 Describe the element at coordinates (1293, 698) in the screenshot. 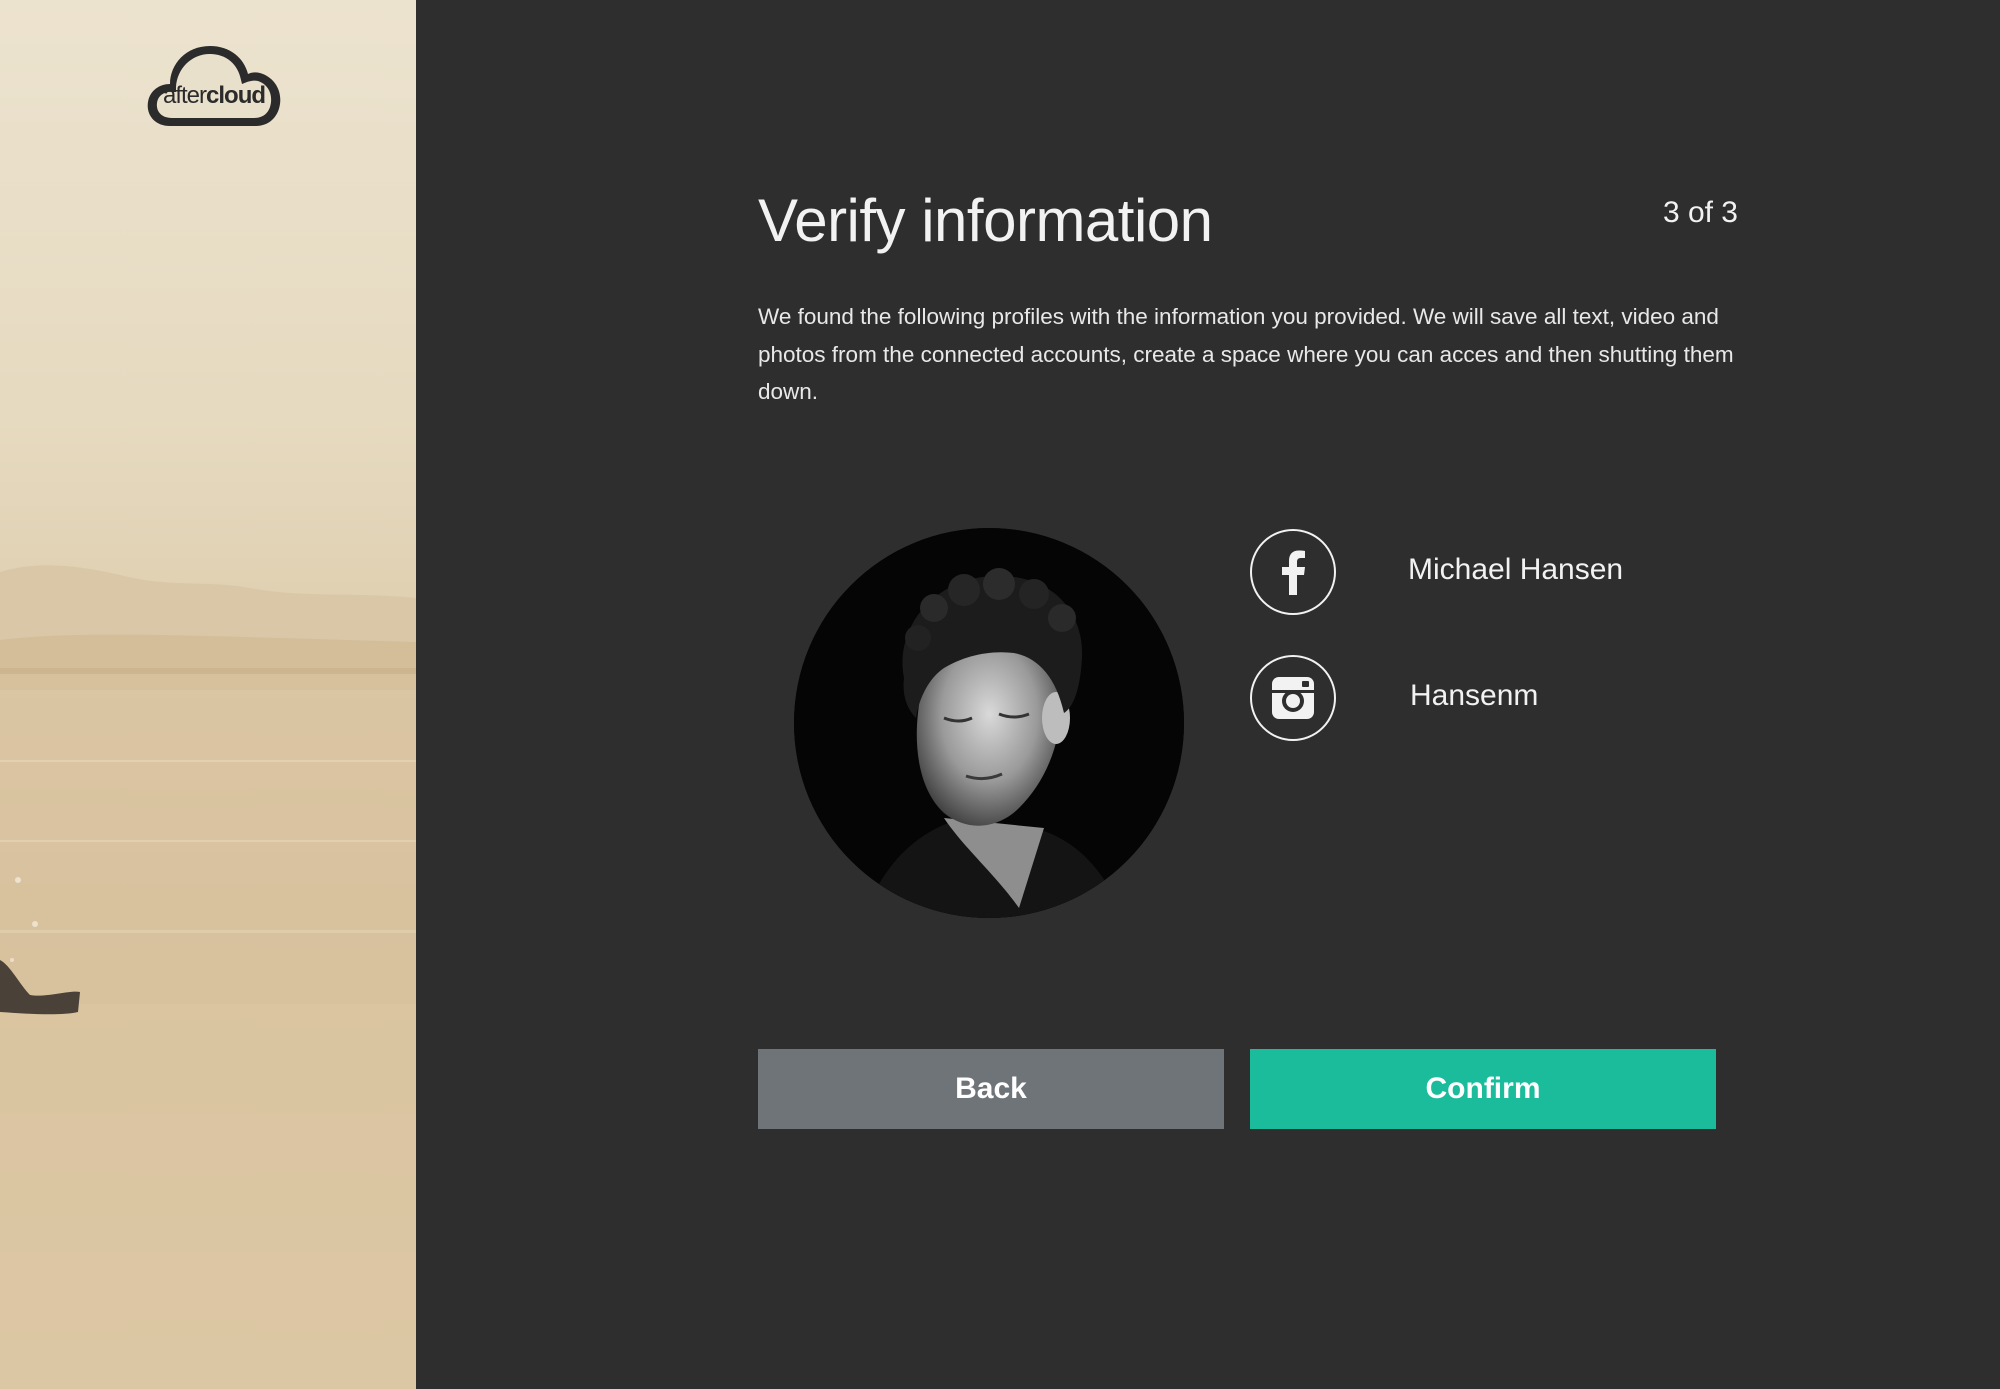

I see `instagram-icon` at that location.